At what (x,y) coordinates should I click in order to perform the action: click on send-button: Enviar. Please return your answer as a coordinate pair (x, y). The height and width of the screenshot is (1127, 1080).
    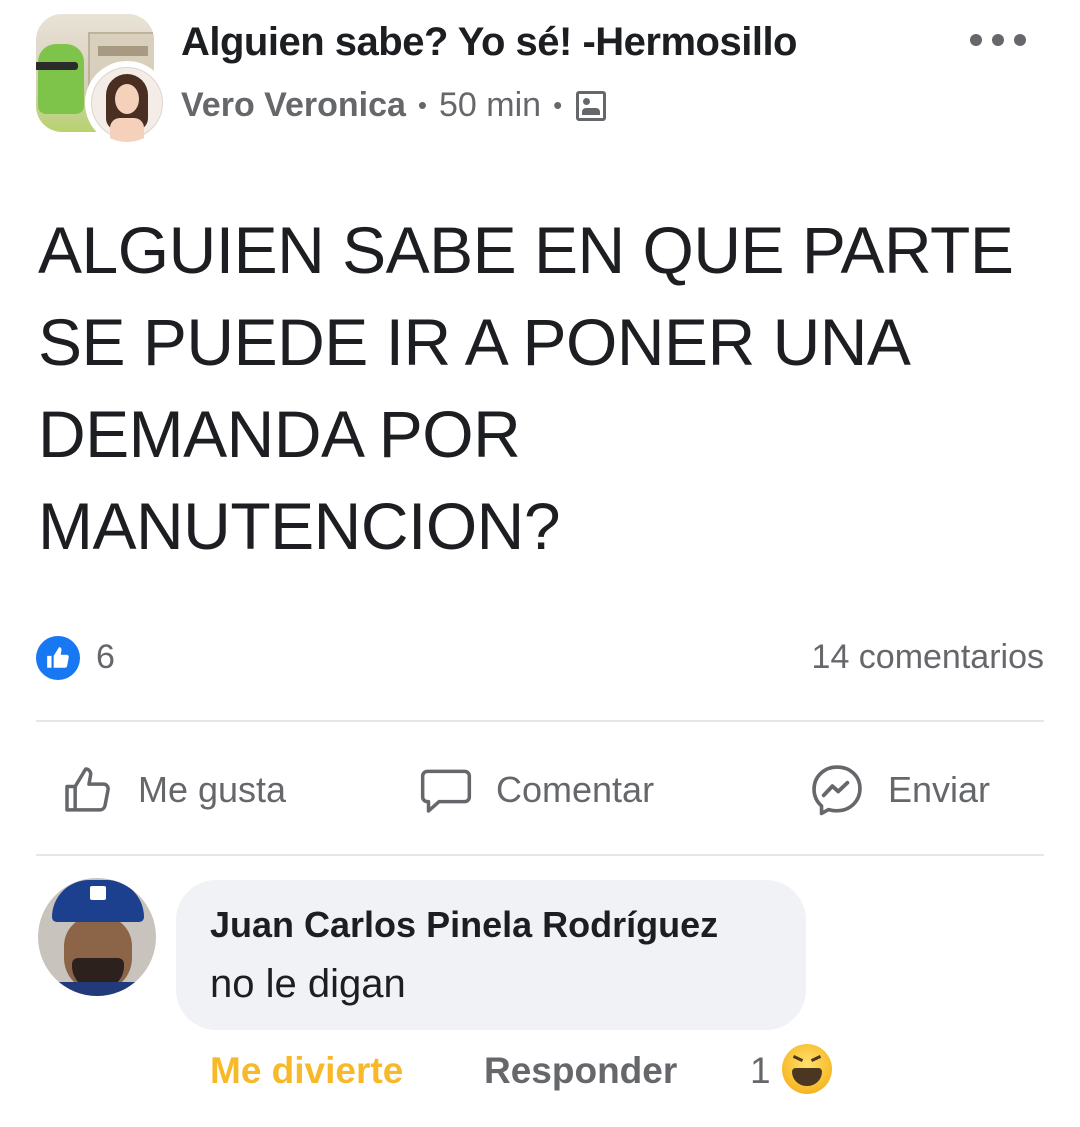
    Looking at the image, I should click on (899, 790).